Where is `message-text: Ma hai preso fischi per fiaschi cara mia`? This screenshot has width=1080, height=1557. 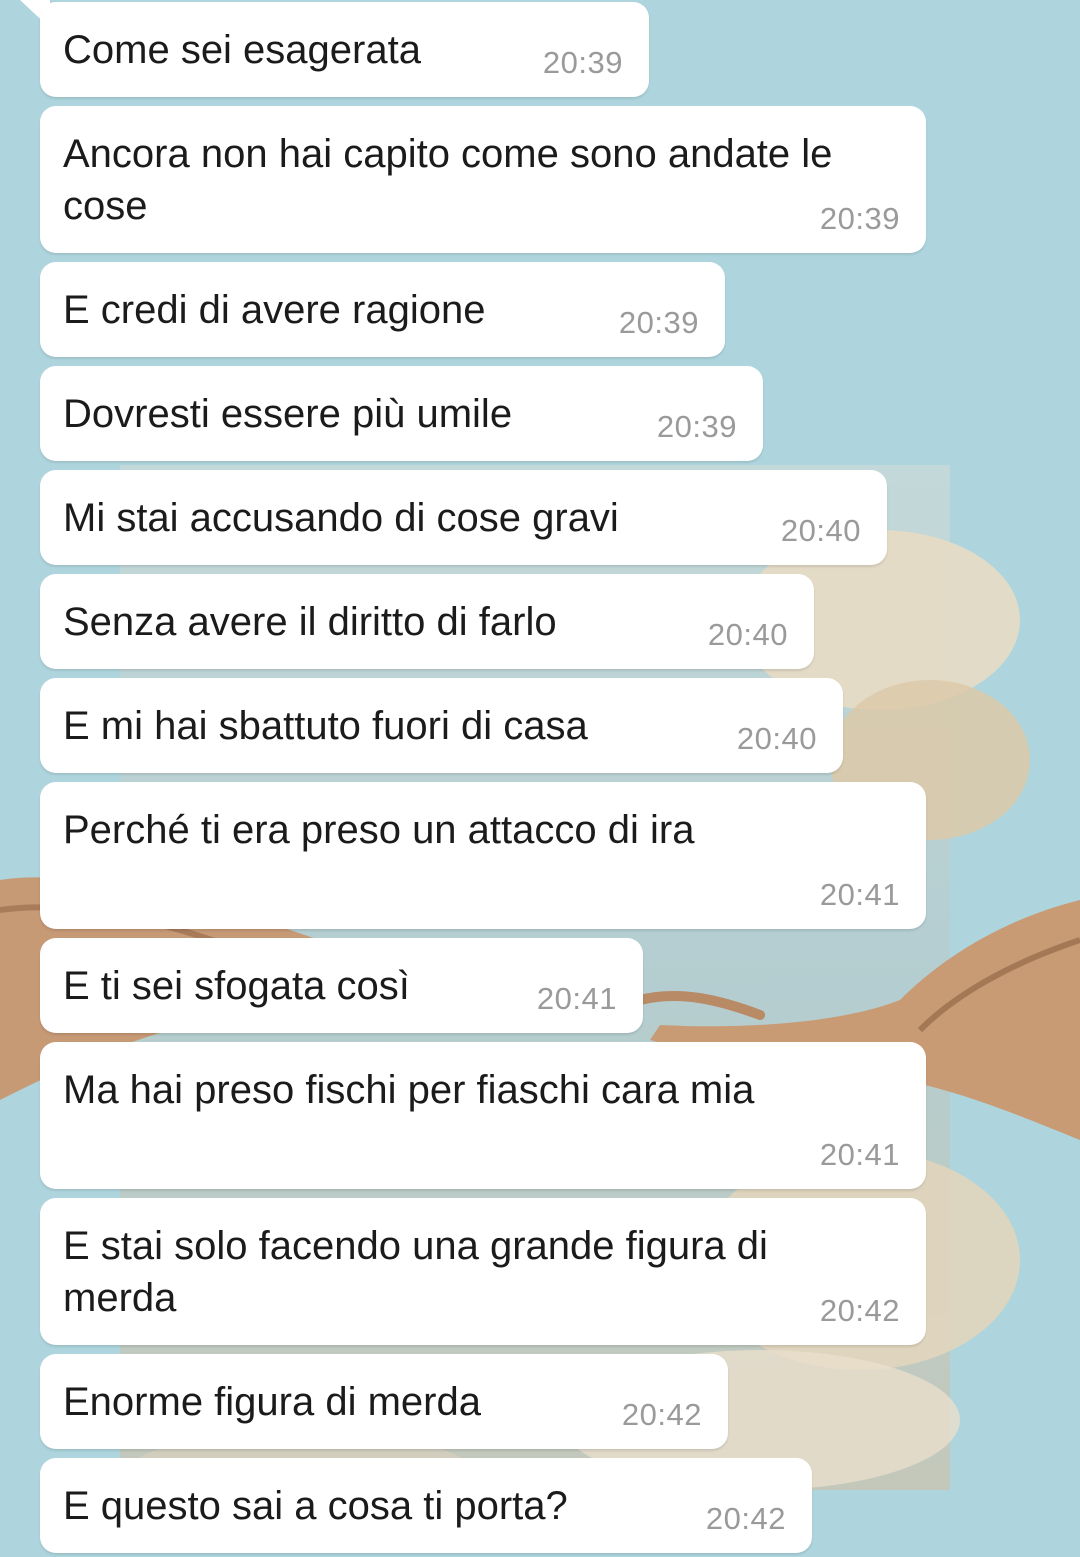
message-text: Ma hai preso fischi per fiaschi cara mia is located at coordinates (409, 1090).